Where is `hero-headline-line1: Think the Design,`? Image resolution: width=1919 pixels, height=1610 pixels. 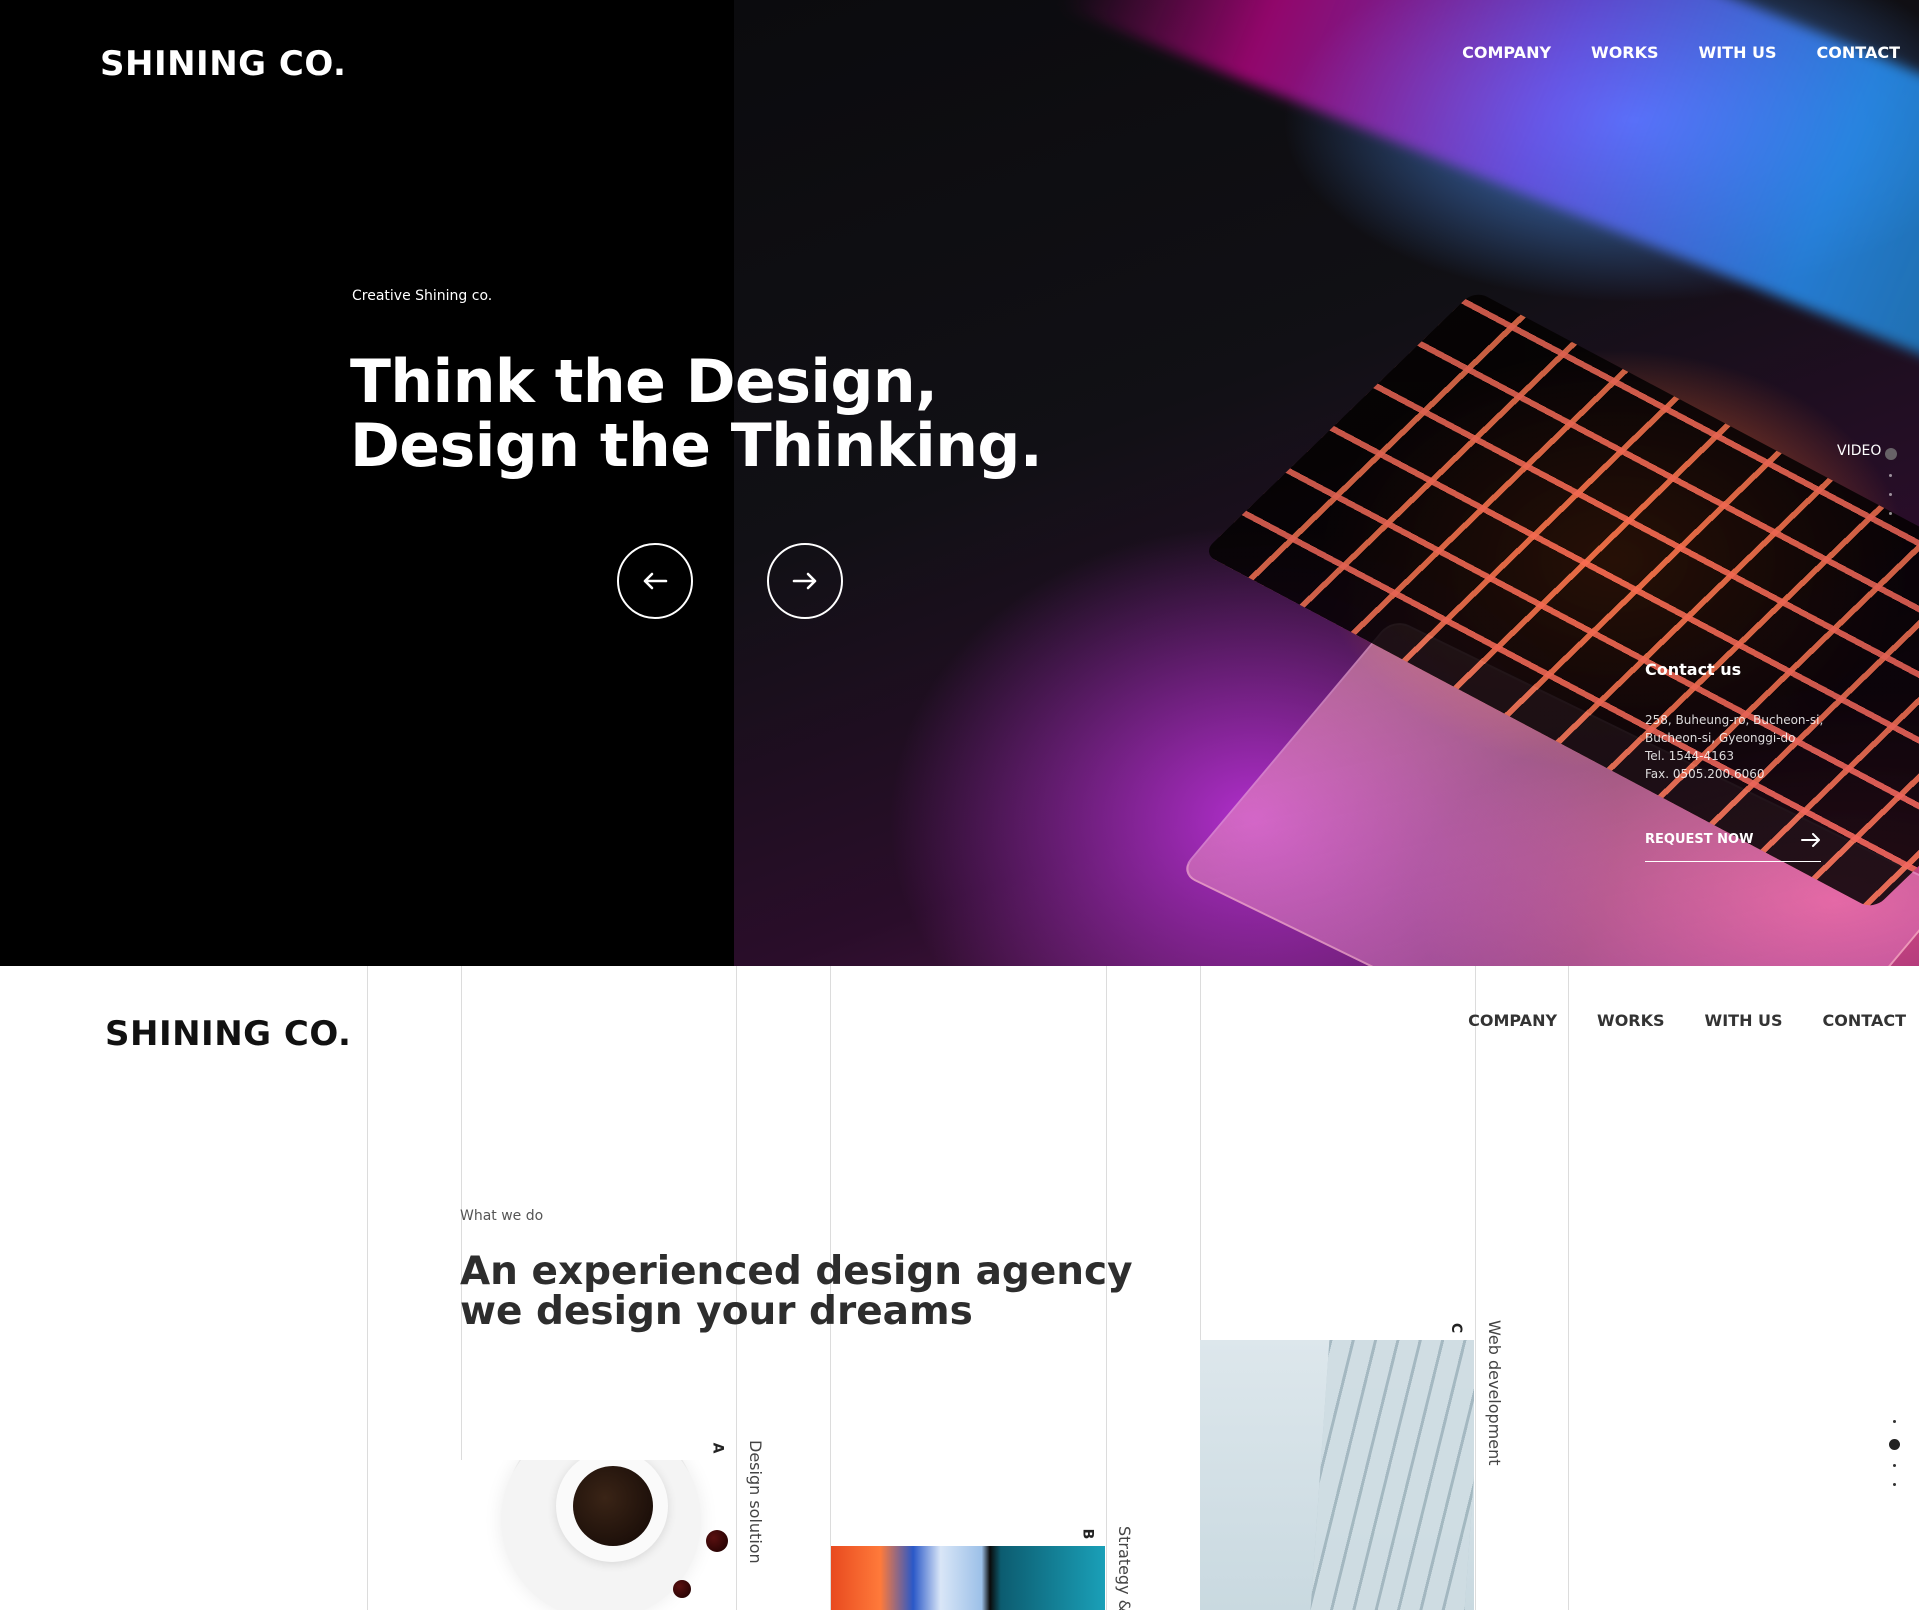 hero-headline-line1: Think the Design, is located at coordinates (644, 382).